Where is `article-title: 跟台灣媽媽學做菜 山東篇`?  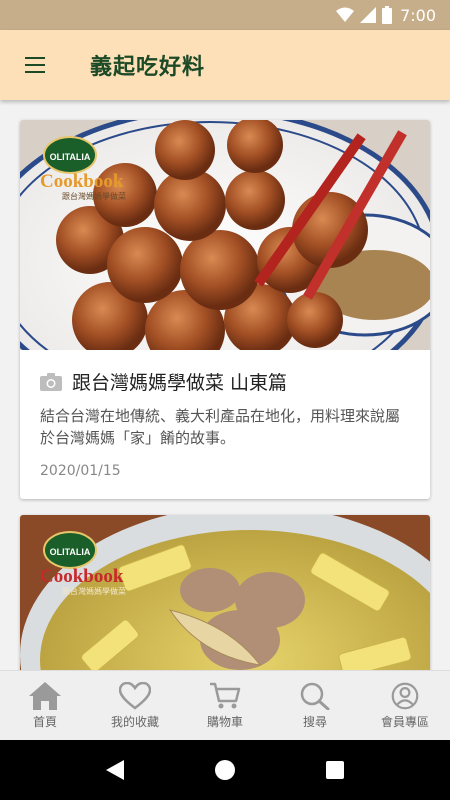
article-title: 跟台灣媽媽學做菜 山東篇 is located at coordinates (180, 383).